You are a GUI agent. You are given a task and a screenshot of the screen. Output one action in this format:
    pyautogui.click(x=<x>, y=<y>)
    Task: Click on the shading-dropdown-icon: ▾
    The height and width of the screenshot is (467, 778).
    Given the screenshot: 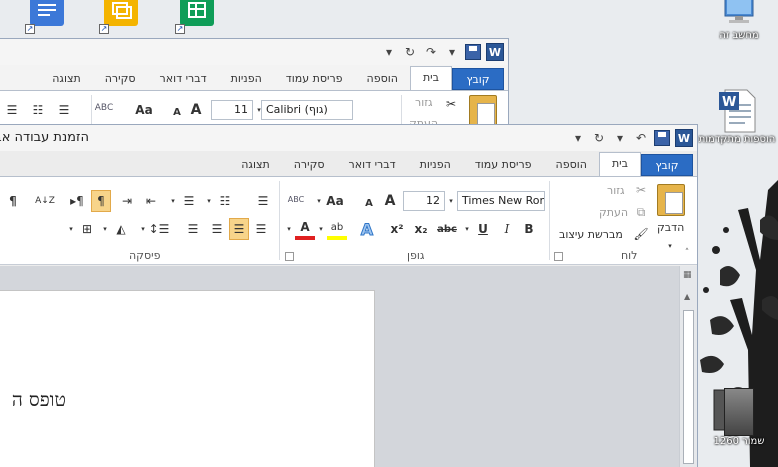 What is the action you would take?
    pyautogui.click(x=105, y=229)
    